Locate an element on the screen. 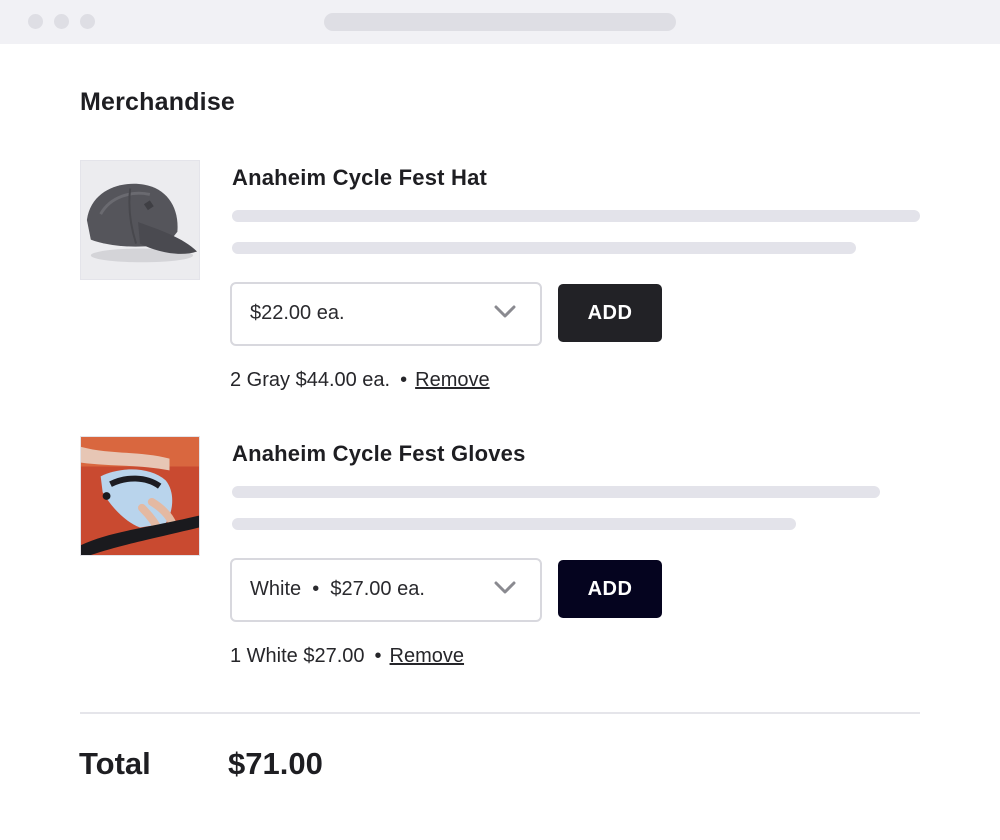  gloves-selection-summary: 1 White $27.00 • Remove is located at coordinates (347, 656).